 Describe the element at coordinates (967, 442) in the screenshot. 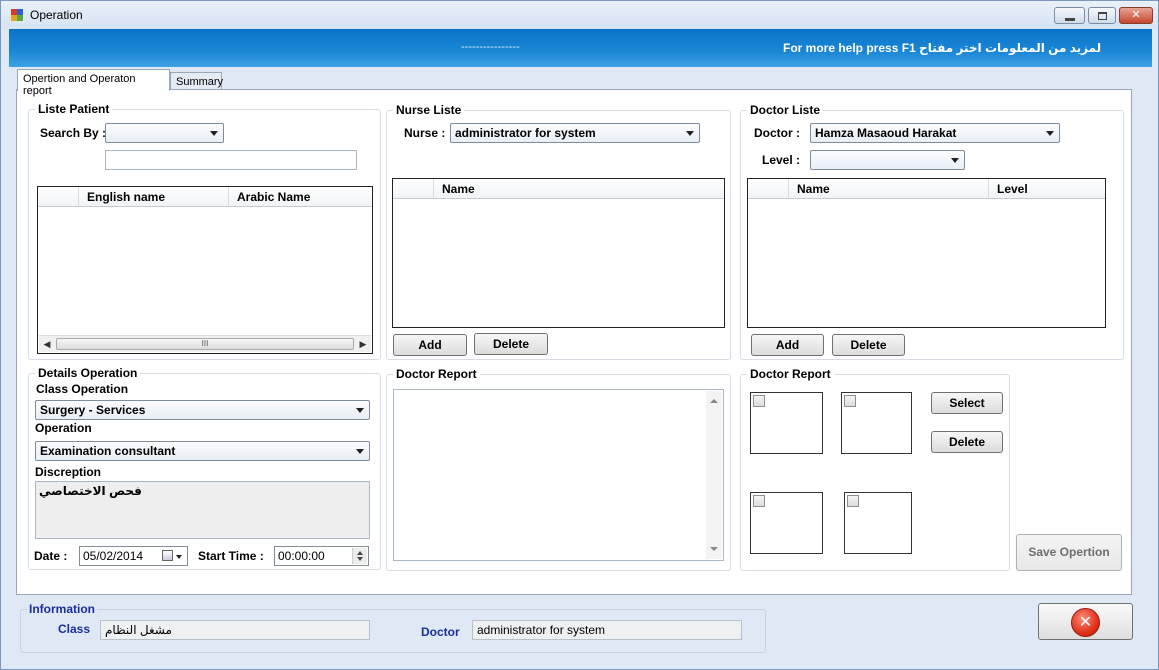

I see `delete-image-button: Delete` at that location.